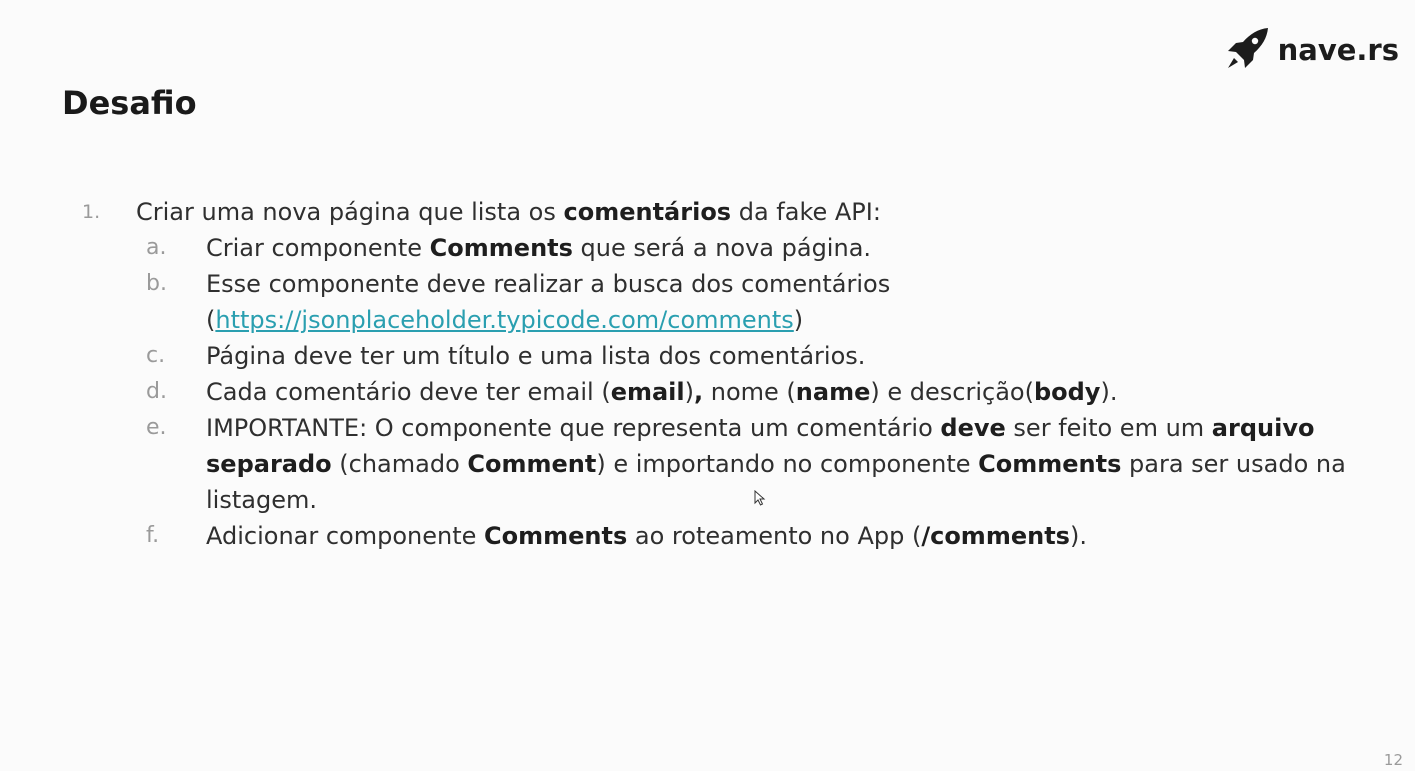 The width and height of the screenshot is (1415, 771). I want to click on sub-letter: c., so click(156, 355).